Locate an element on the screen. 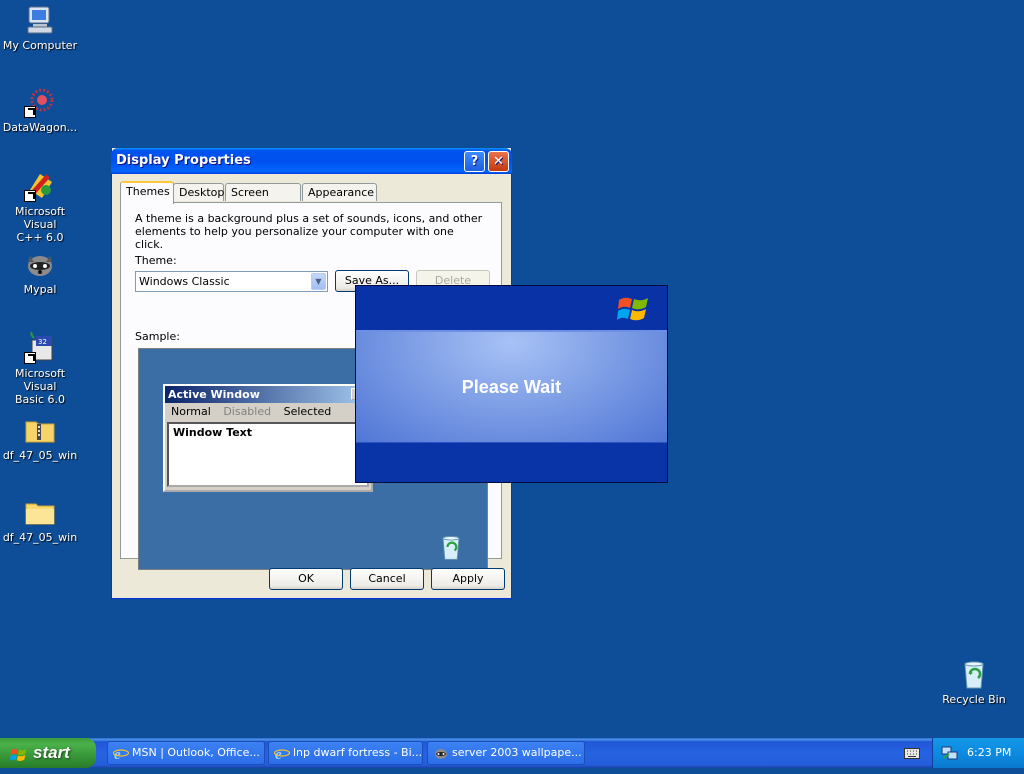 This screenshot has width=1024, height=774. keyboard-icon is located at coordinates (912, 752).